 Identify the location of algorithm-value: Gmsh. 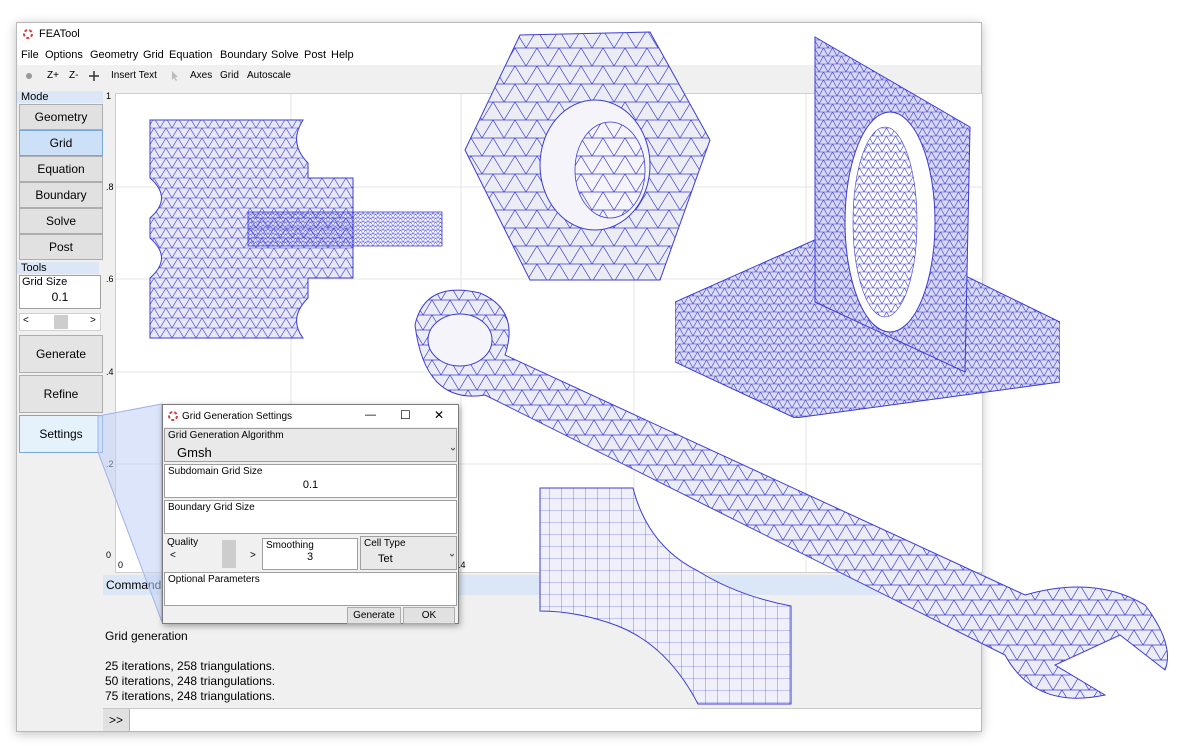
(194, 452).